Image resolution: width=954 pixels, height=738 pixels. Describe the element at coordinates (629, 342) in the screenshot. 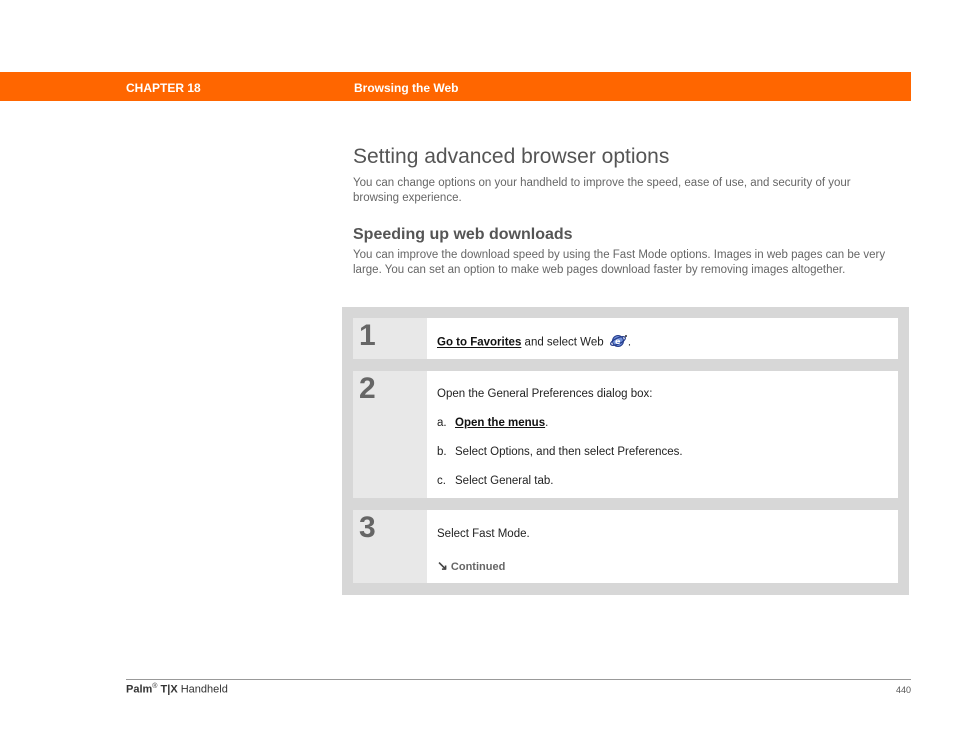

I see `step-1-end: .` at that location.